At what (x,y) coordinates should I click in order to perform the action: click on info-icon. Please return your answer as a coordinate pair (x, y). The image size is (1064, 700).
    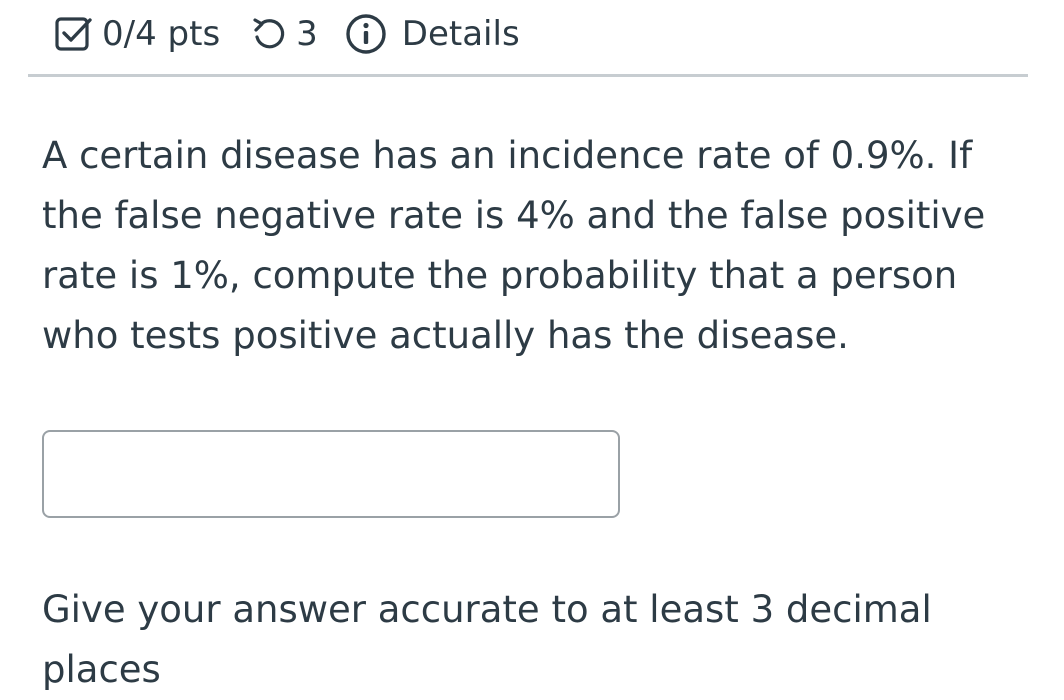
    Looking at the image, I should click on (366, 34).